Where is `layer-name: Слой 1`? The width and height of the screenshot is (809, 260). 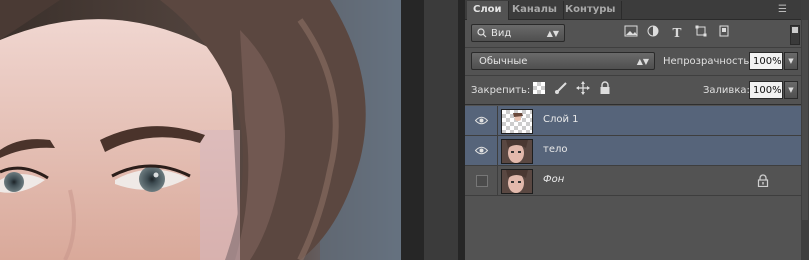
layer-name: Слой 1 is located at coordinates (561, 119).